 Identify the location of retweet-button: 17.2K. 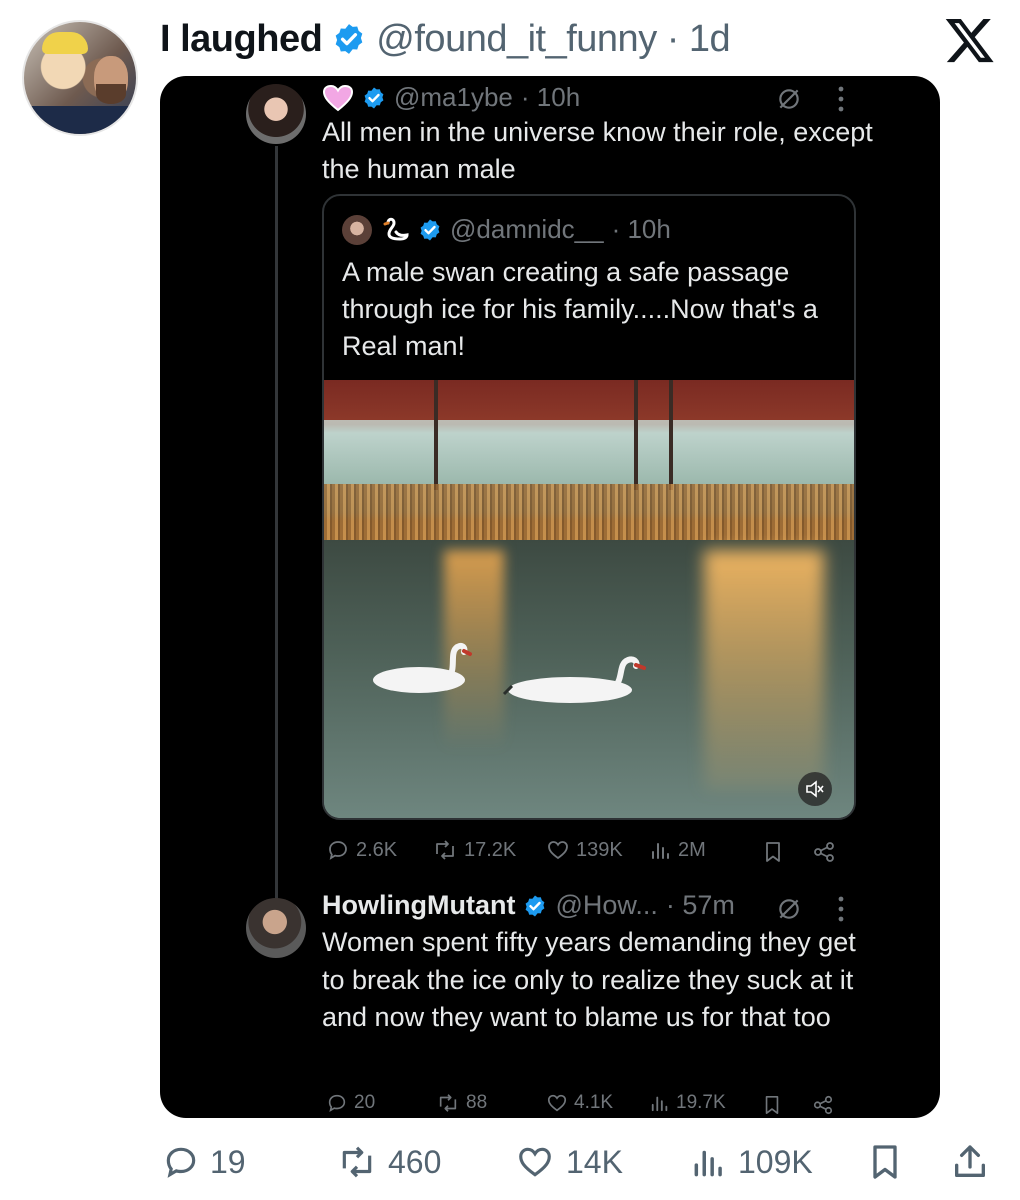
(474, 850).